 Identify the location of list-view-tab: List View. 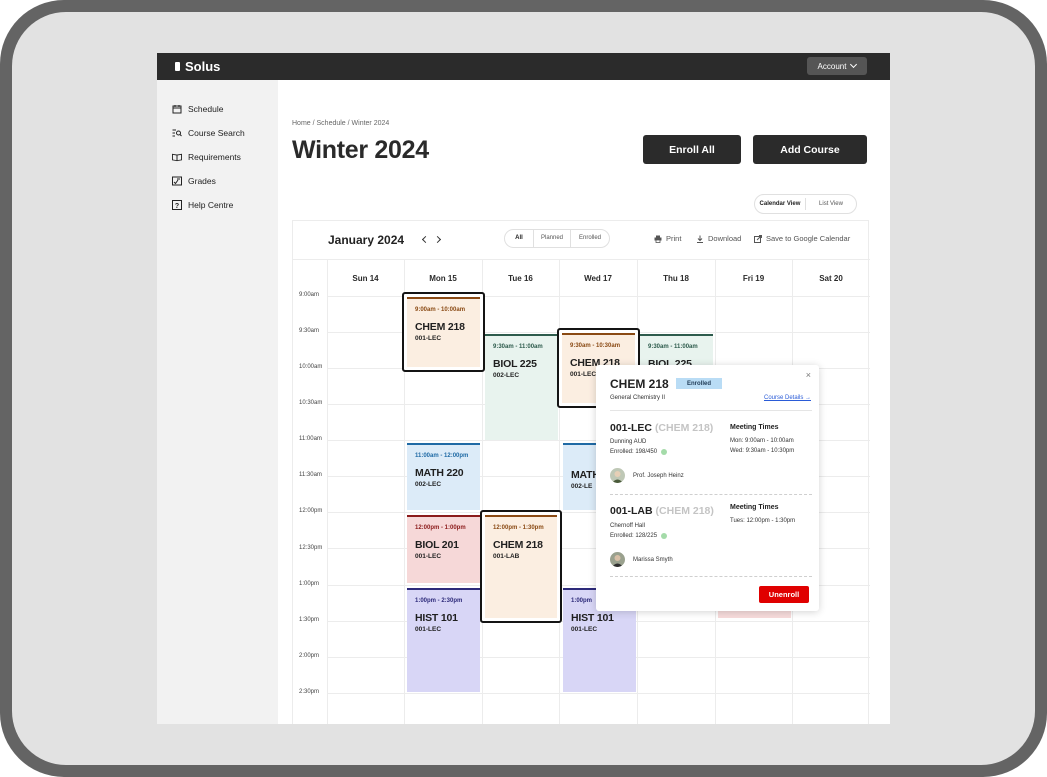
(831, 204).